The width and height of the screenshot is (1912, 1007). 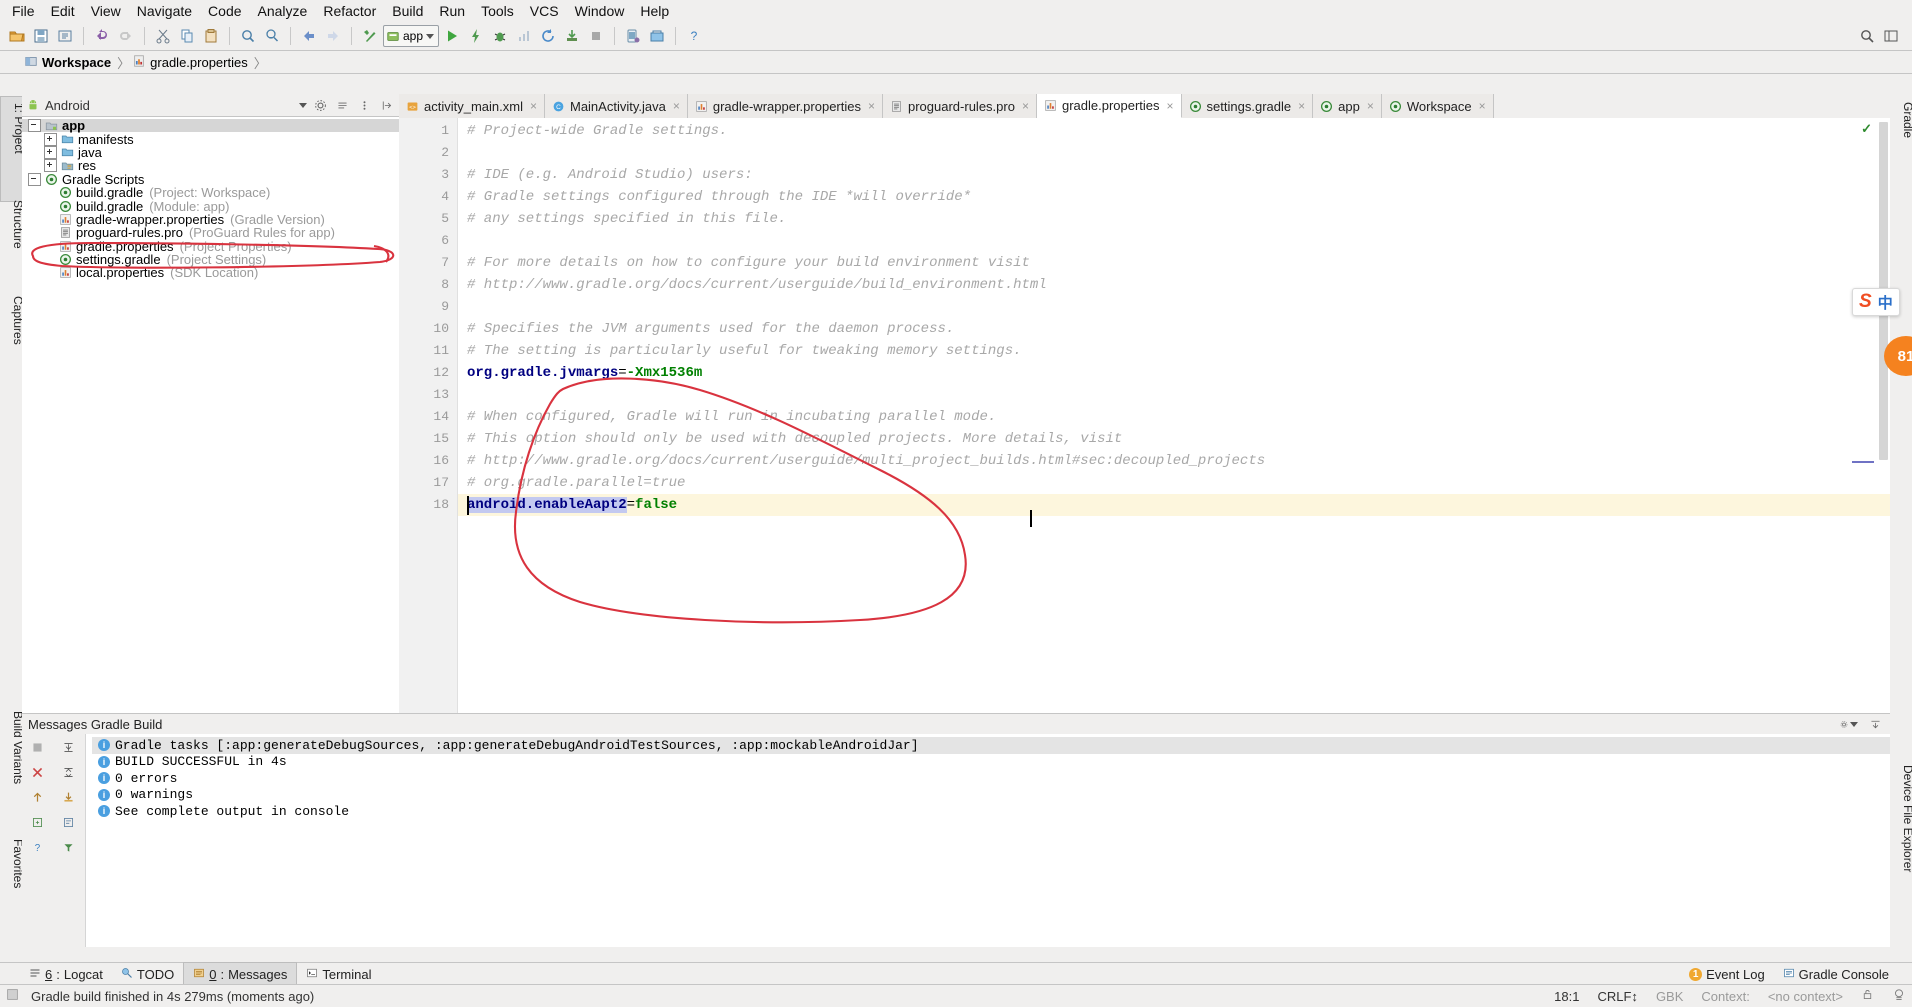 What do you see at coordinates (210, 179) in the screenshot?
I see `tree-node-gradle-scripts: Gradle Scripts` at bounding box center [210, 179].